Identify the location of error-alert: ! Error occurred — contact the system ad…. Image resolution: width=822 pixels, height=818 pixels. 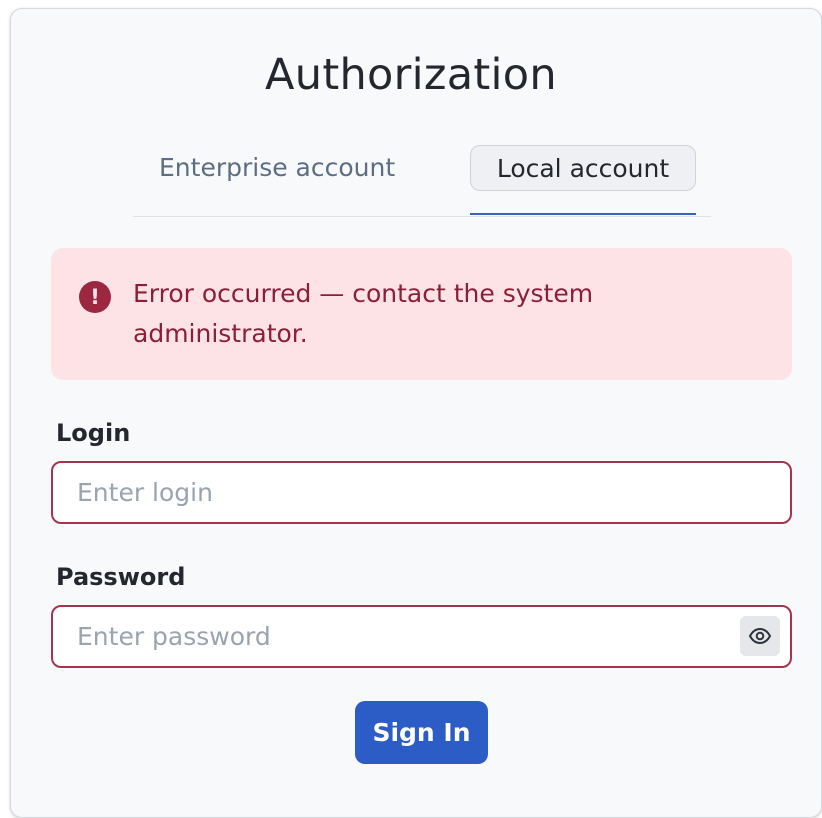
(421, 314).